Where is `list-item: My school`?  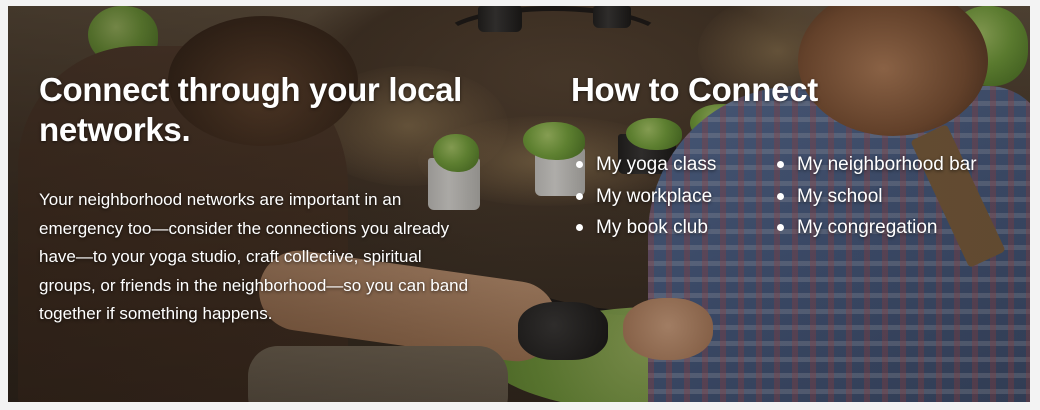
list-item: My school is located at coordinates (877, 197).